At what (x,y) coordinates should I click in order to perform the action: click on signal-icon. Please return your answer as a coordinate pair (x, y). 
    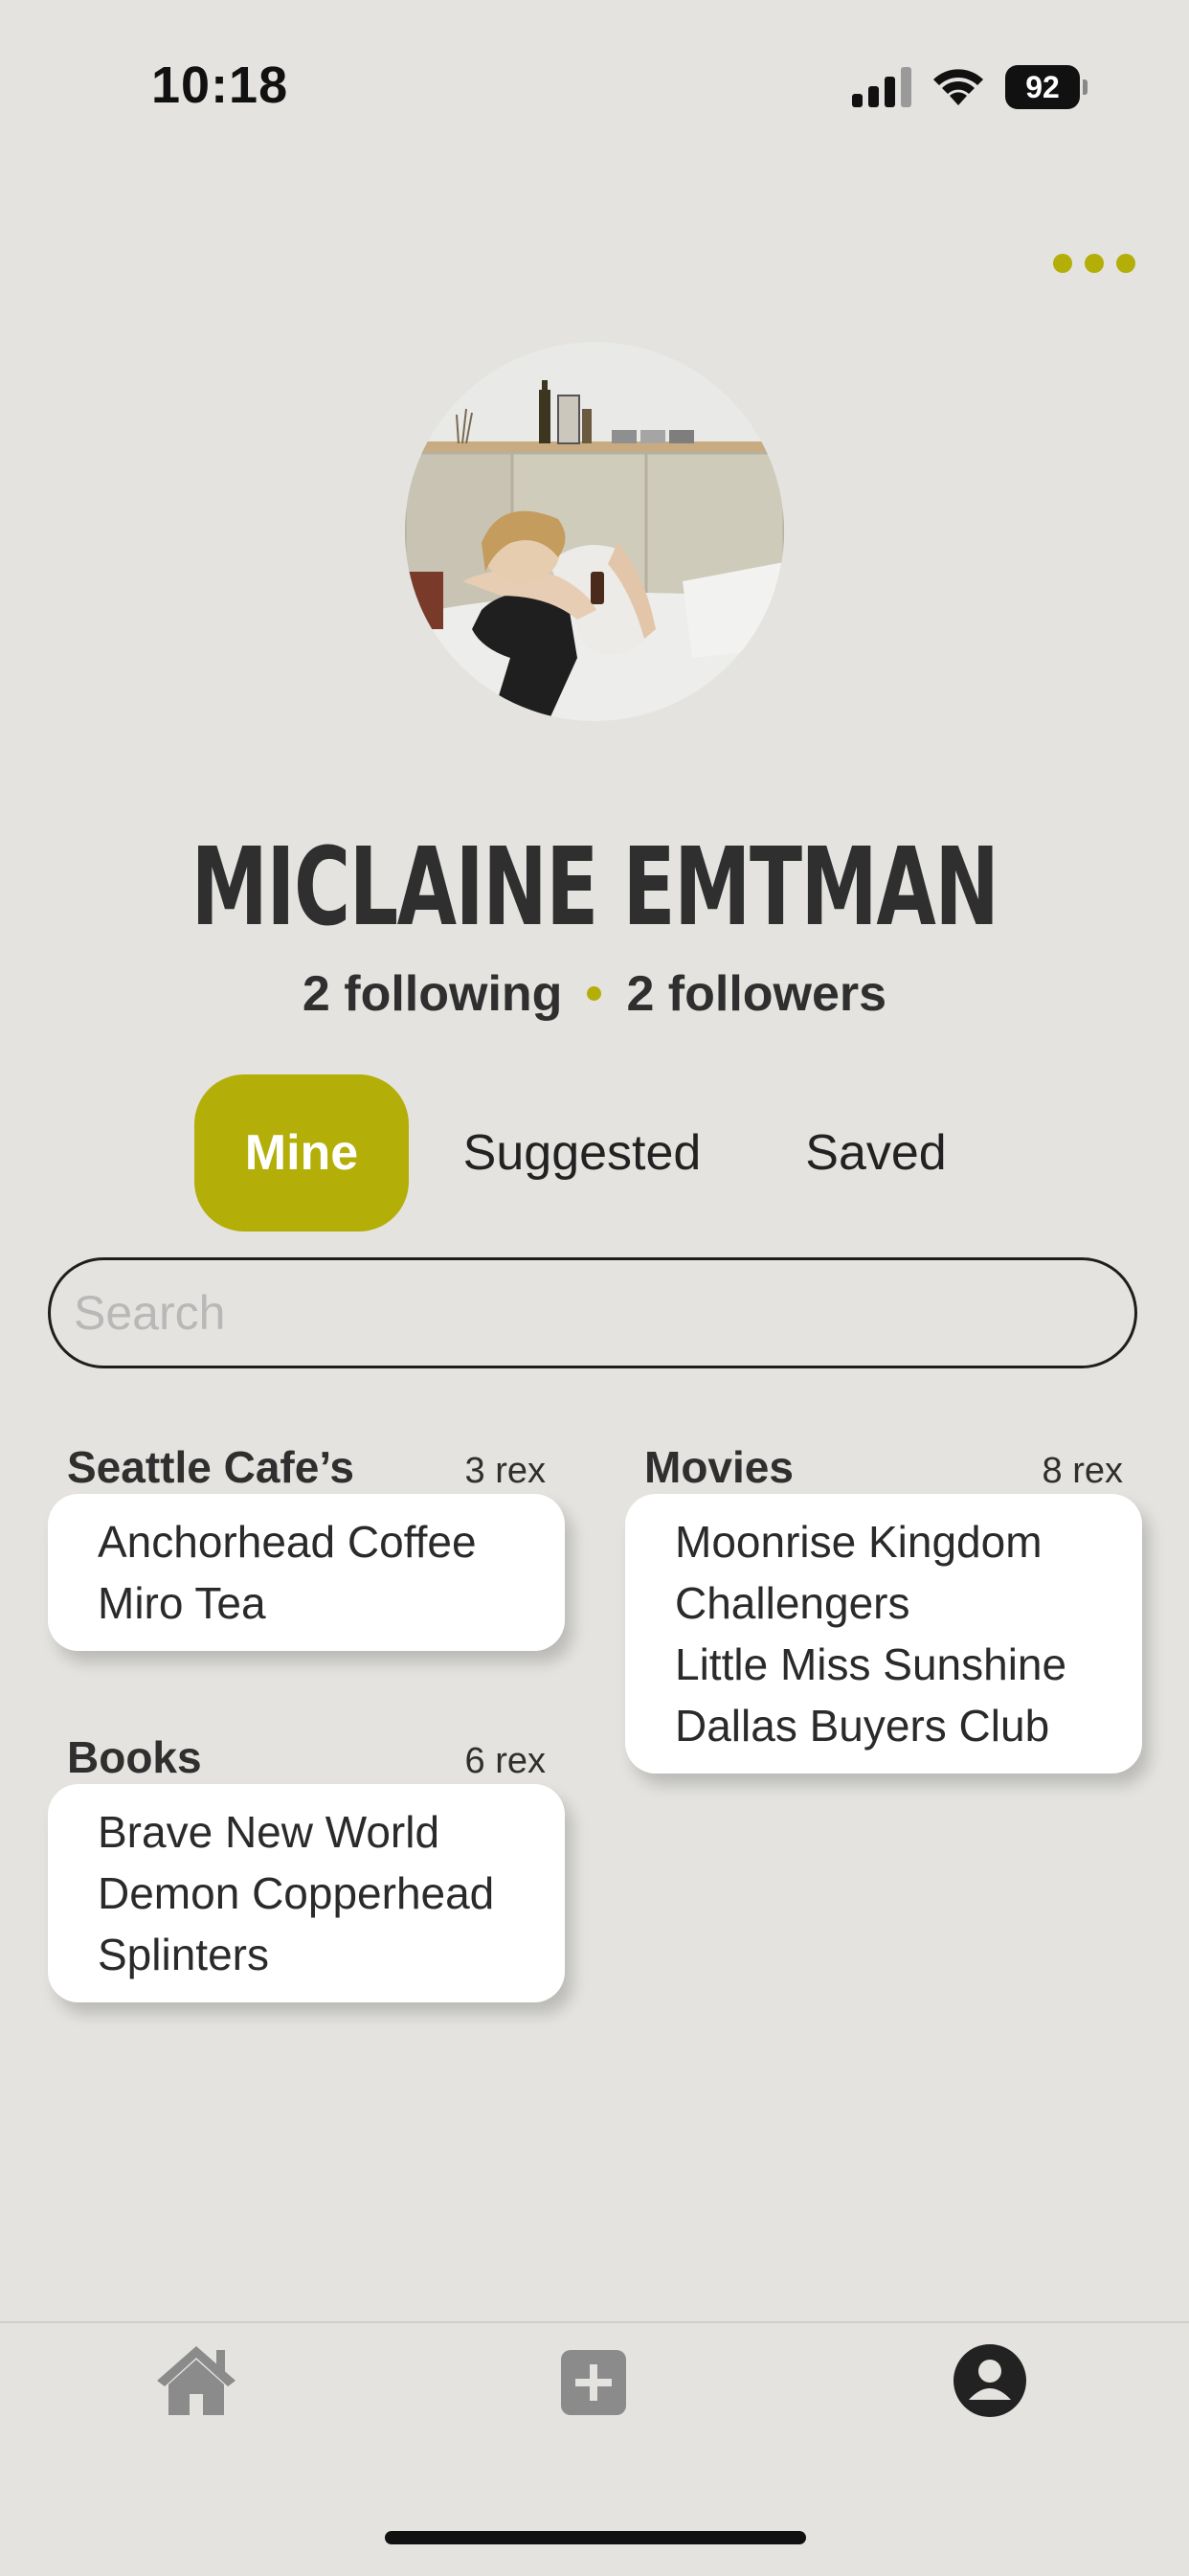
    Looking at the image, I should click on (881, 87).